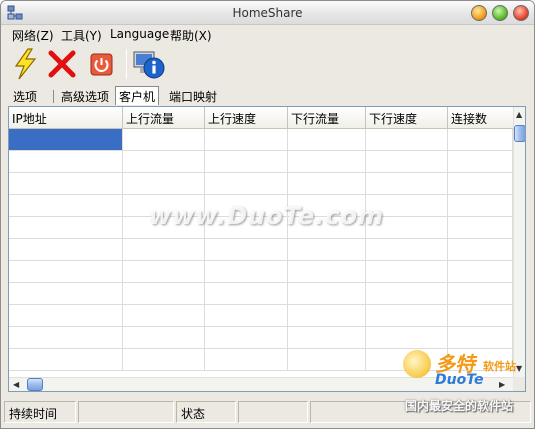  What do you see at coordinates (66, 118) in the screenshot?
I see `column-ip-address: IP地址` at bounding box center [66, 118].